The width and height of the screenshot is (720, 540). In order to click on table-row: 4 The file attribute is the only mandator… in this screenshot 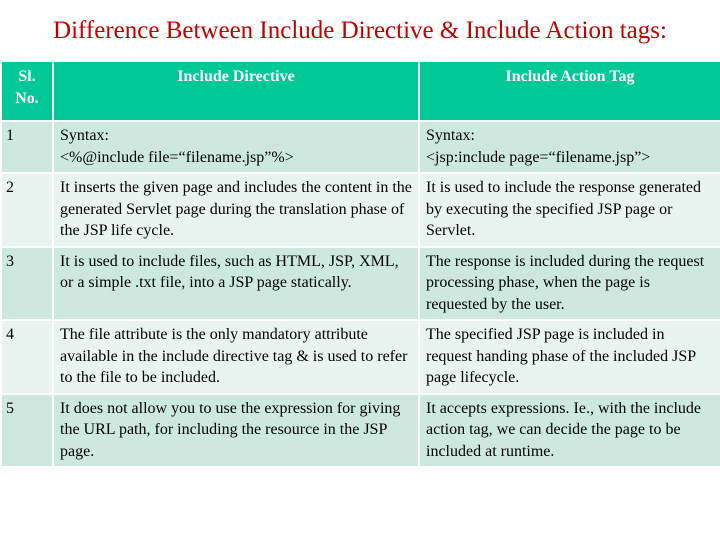, I will do `click(360, 357)`.